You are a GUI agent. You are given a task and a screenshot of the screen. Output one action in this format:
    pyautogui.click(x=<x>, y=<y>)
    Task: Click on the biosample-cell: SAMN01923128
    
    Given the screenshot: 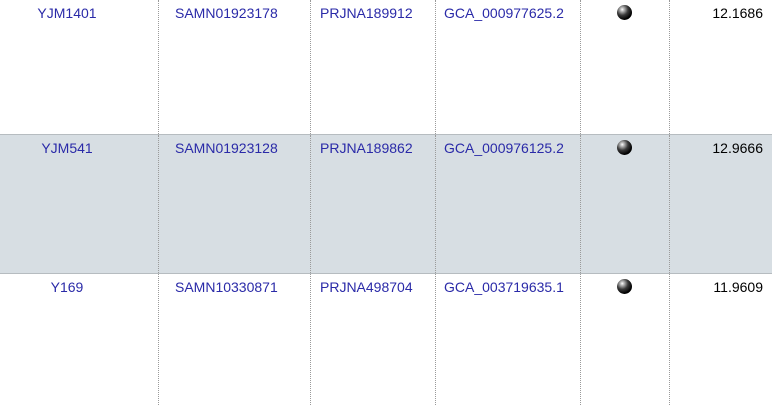 What is the action you would take?
    pyautogui.click(x=234, y=204)
    